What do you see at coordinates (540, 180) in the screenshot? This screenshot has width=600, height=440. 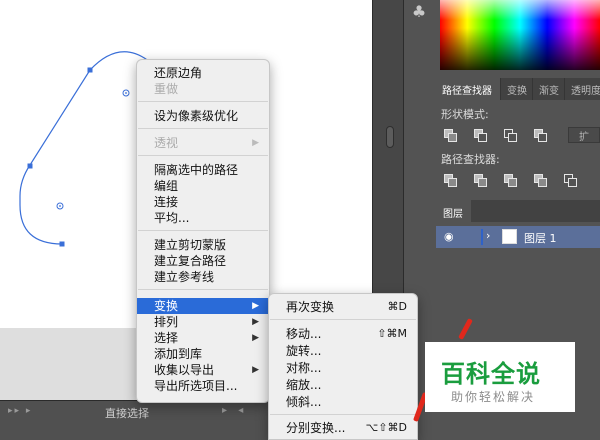 I see `crop-icon` at bounding box center [540, 180].